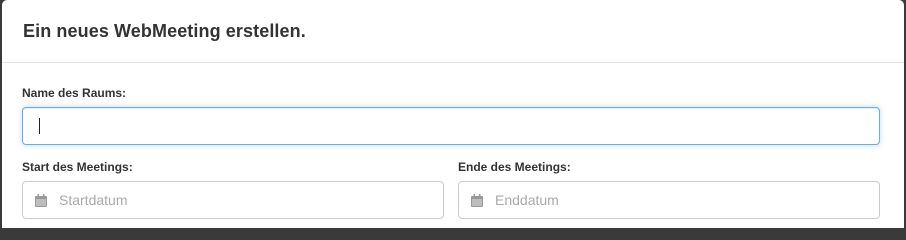 The width and height of the screenshot is (906, 240). I want to click on end-date-label: Ende des Meetings:, so click(514, 167).